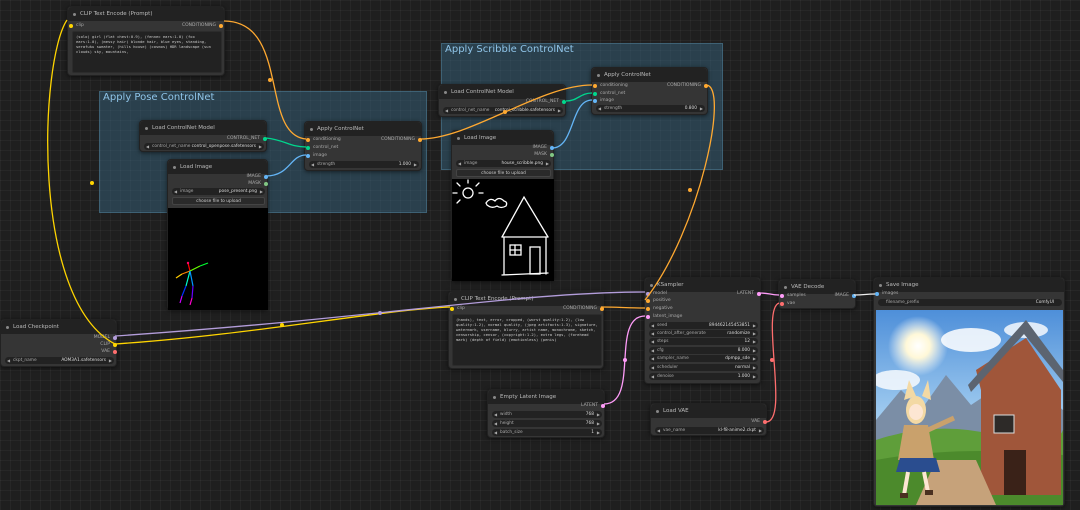 Image resolution: width=1080 pixels, height=510 pixels. What do you see at coordinates (703, 341) in the screenshot?
I see `steps-widget: ◀ steps 12 ▶` at bounding box center [703, 341].